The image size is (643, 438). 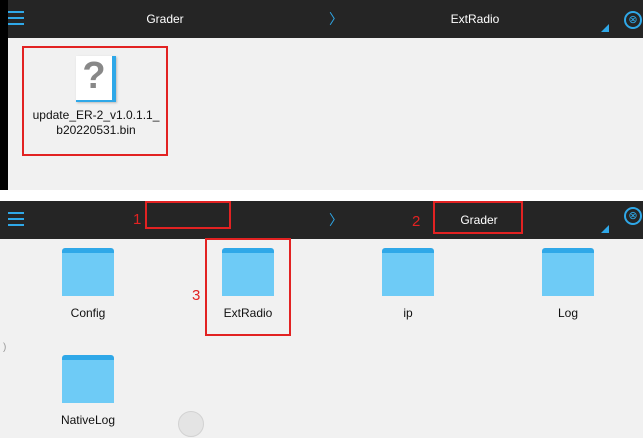 What do you see at coordinates (4, 95) in the screenshot?
I see `left-edge` at bounding box center [4, 95].